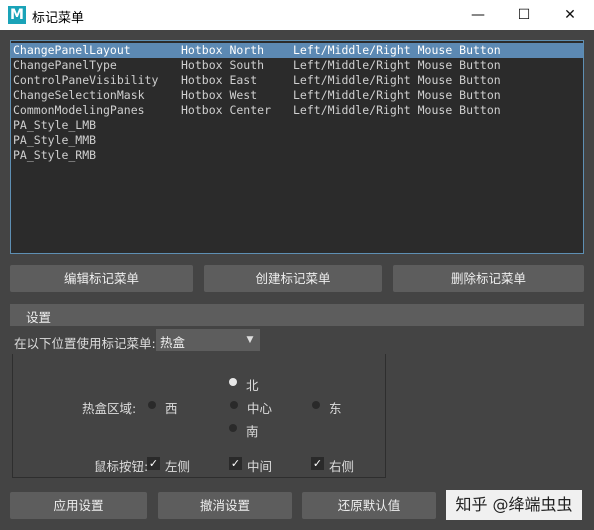 This screenshot has width=594, height=530. What do you see at coordinates (297, 315) in the screenshot?
I see `settings-section-header: 设置` at bounding box center [297, 315].